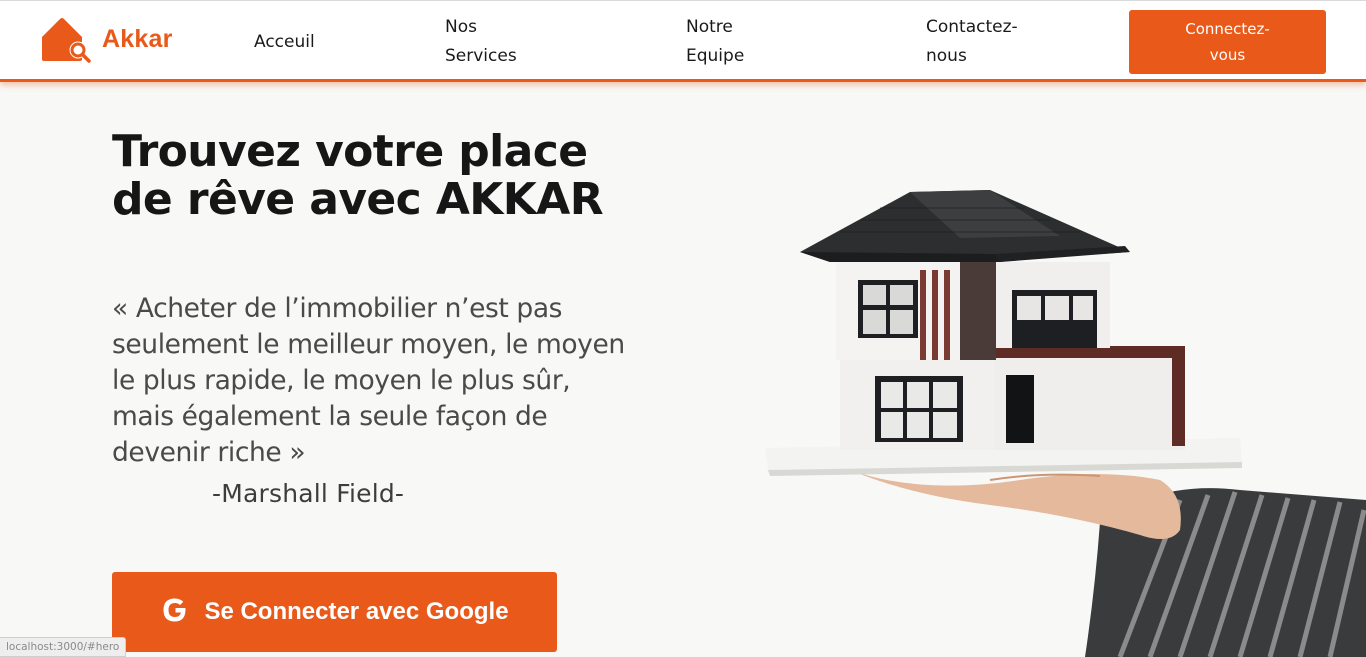  I want to click on brand-logo: Akkar, so click(106, 39).